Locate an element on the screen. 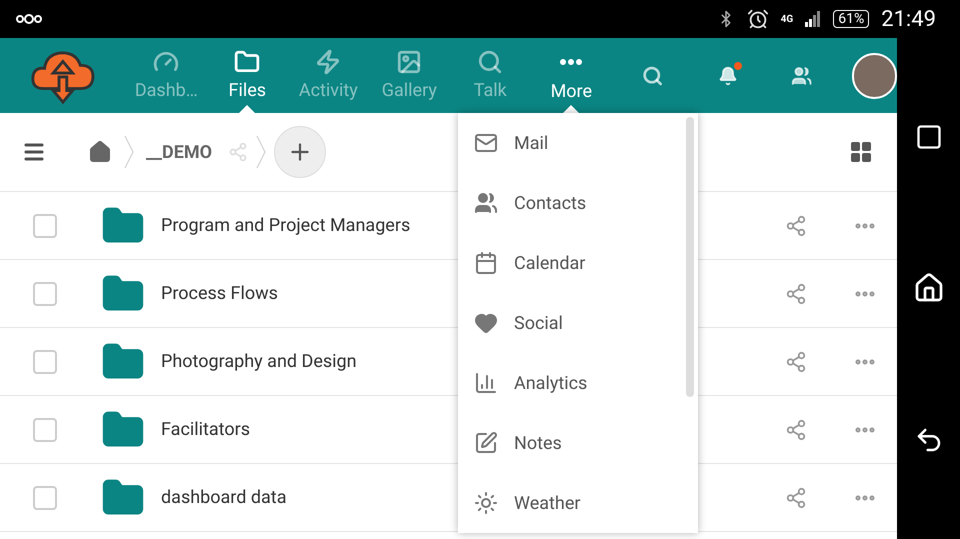 The width and height of the screenshot is (960, 539). menu-item: Weather is located at coordinates (572, 503).